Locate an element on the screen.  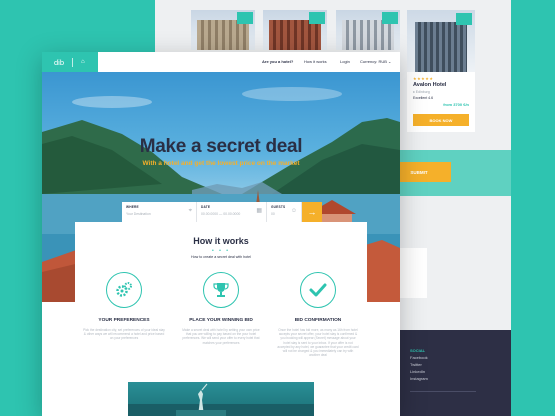
location-pin-icon: ⌖ is located at coordinates (190, 211).